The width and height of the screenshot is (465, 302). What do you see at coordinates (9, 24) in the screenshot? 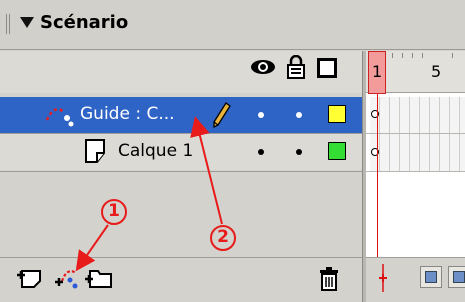
I see `grip-icon` at bounding box center [9, 24].